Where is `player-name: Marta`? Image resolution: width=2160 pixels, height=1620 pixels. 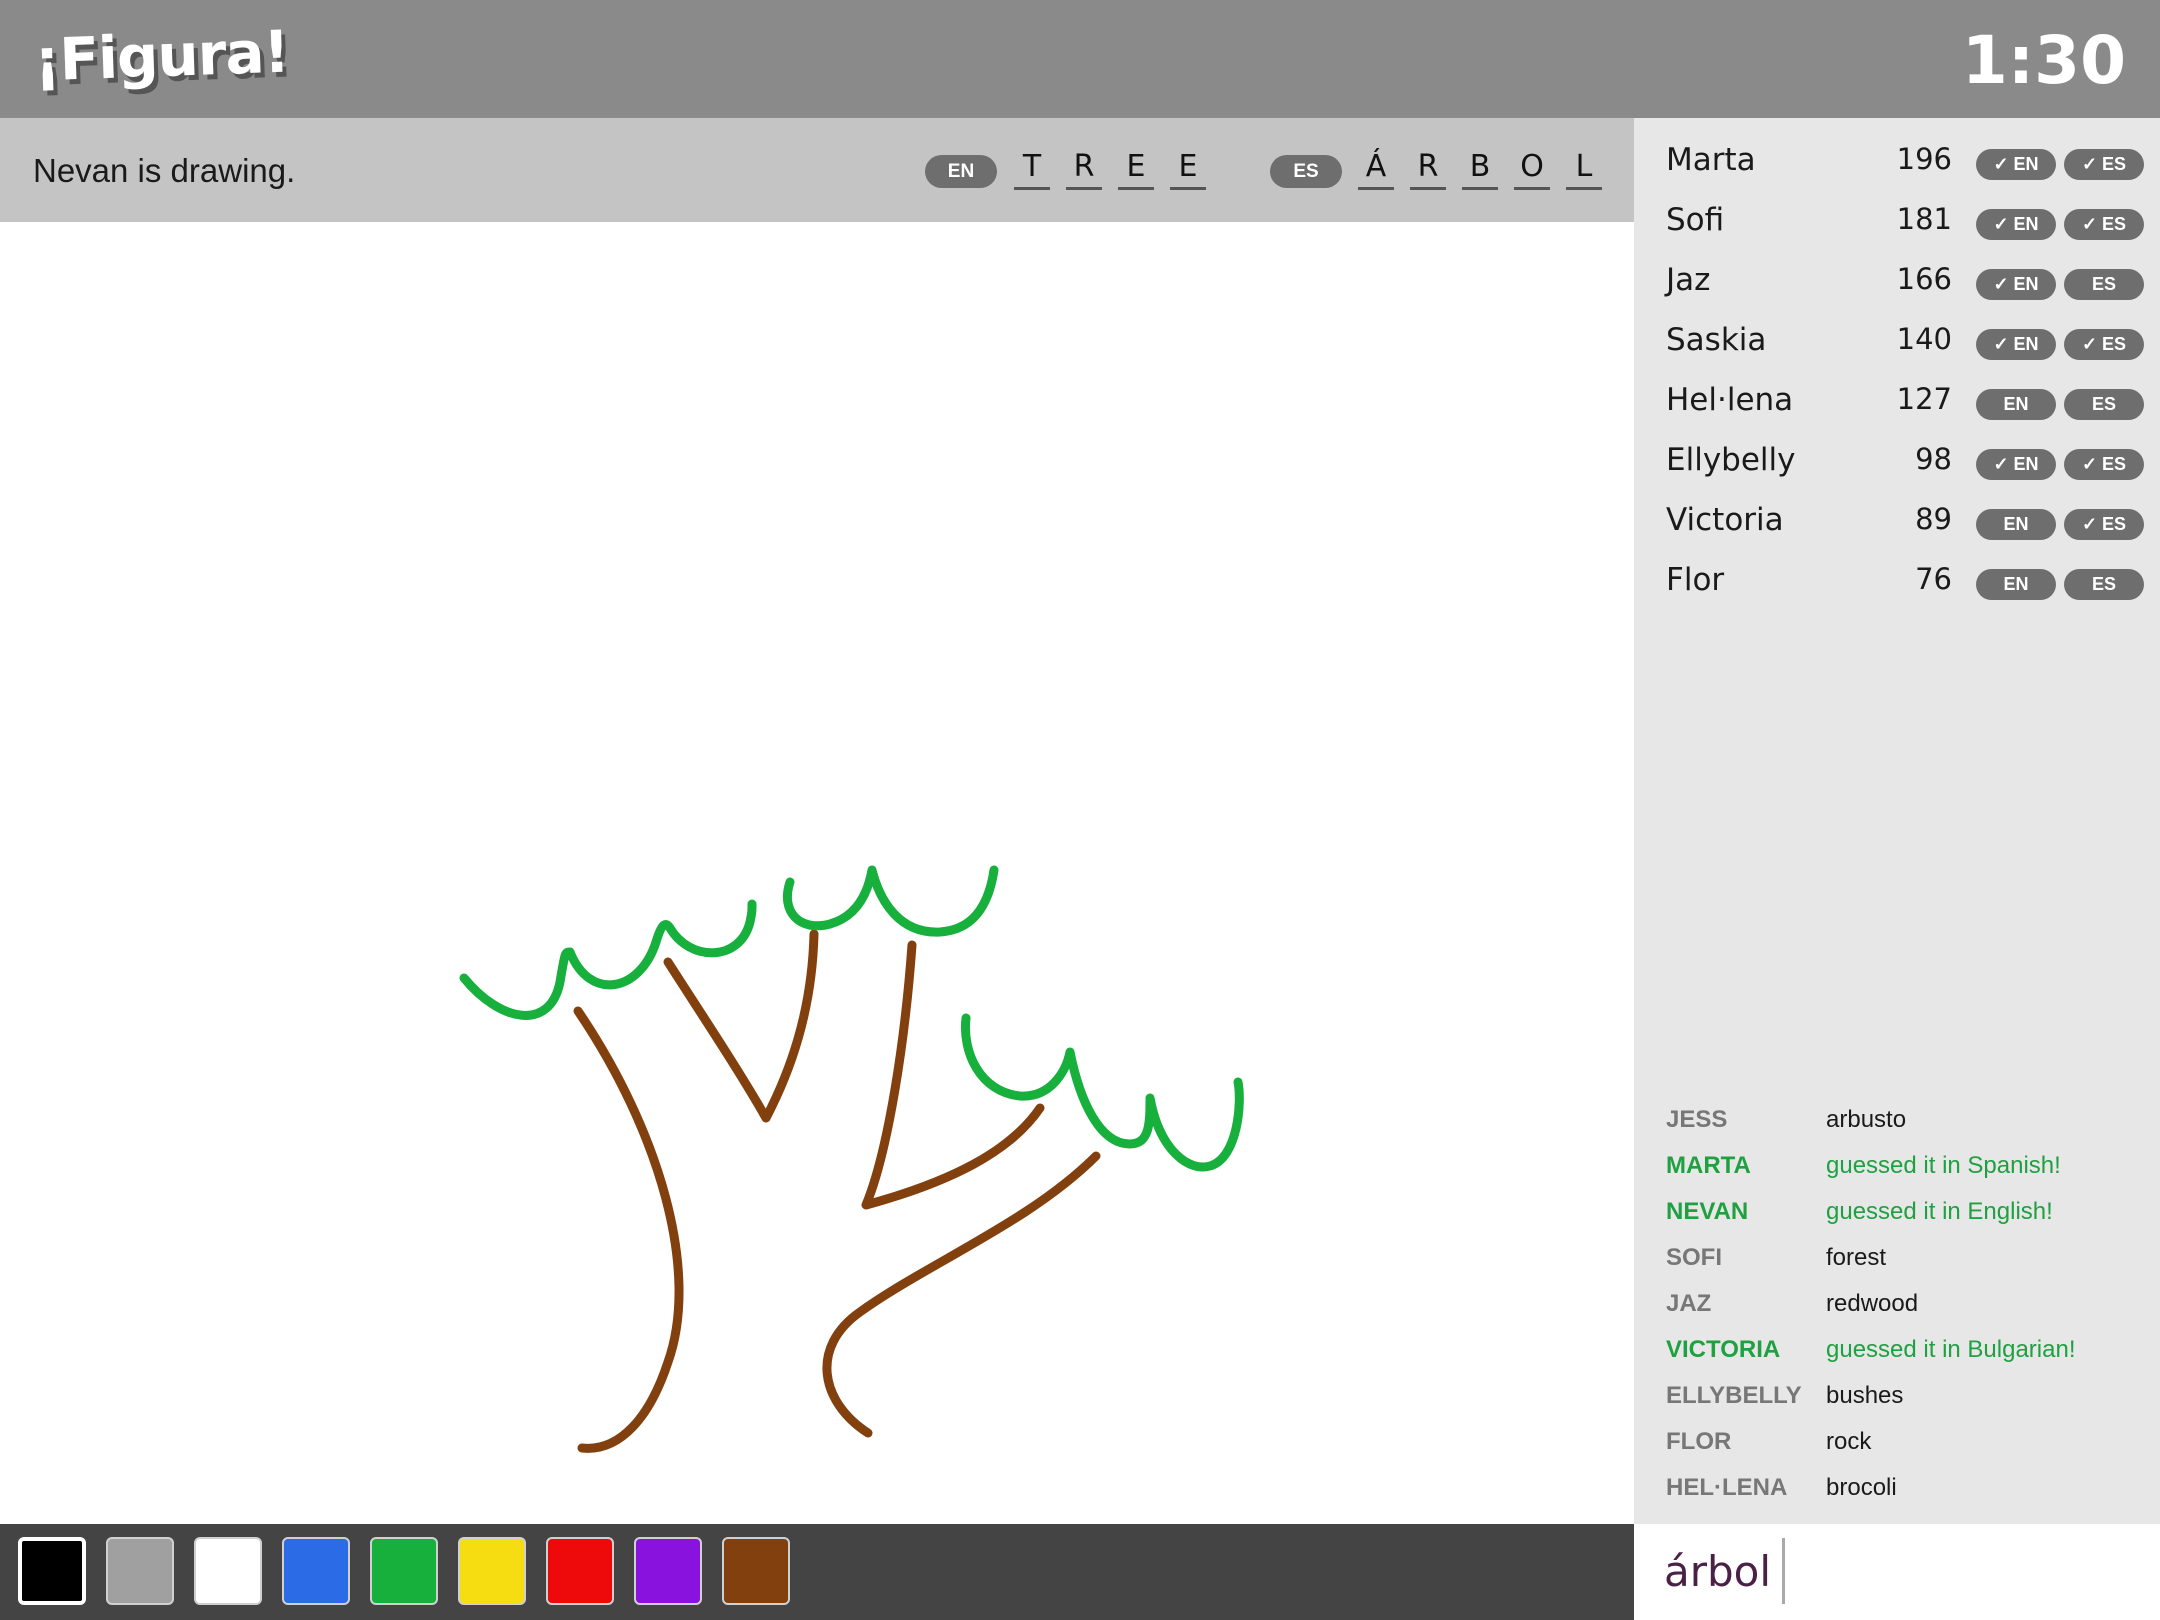
player-name: Marta is located at coordinates (1711, 160).